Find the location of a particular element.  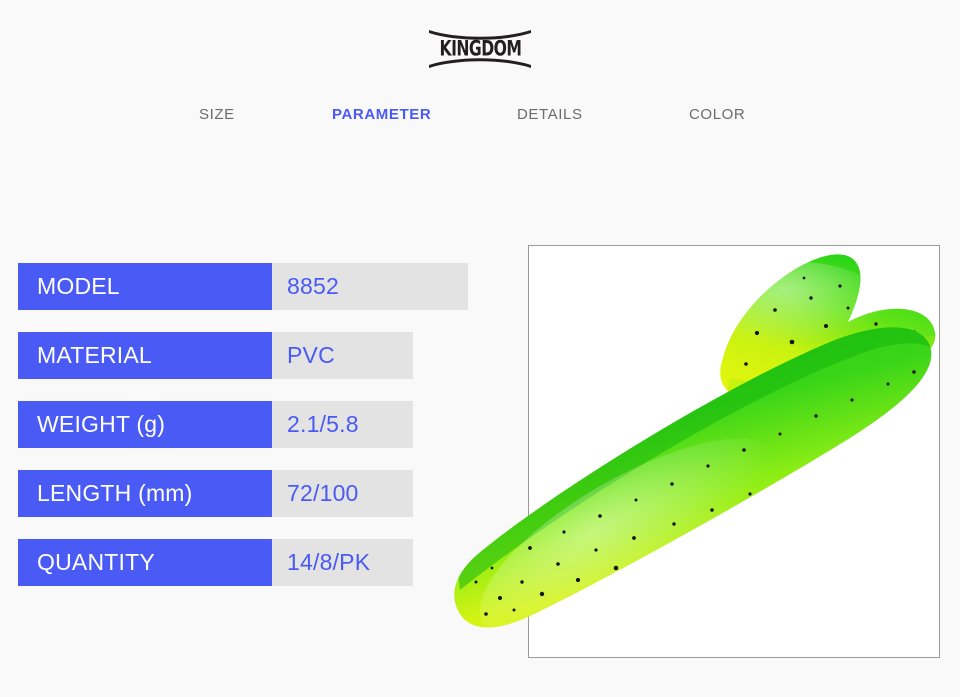

kingdom-logo: KINGDOM is located at coordinates (480, 49).